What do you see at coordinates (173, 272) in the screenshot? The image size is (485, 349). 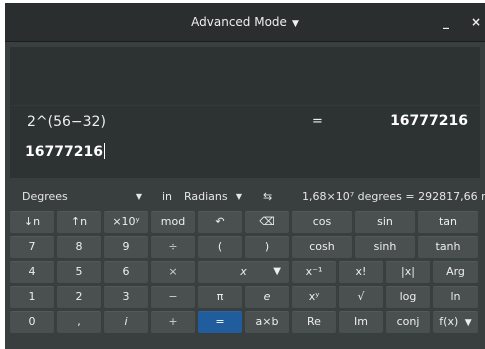 I see `key-multiply: ×` at bounding box center [173, 272].